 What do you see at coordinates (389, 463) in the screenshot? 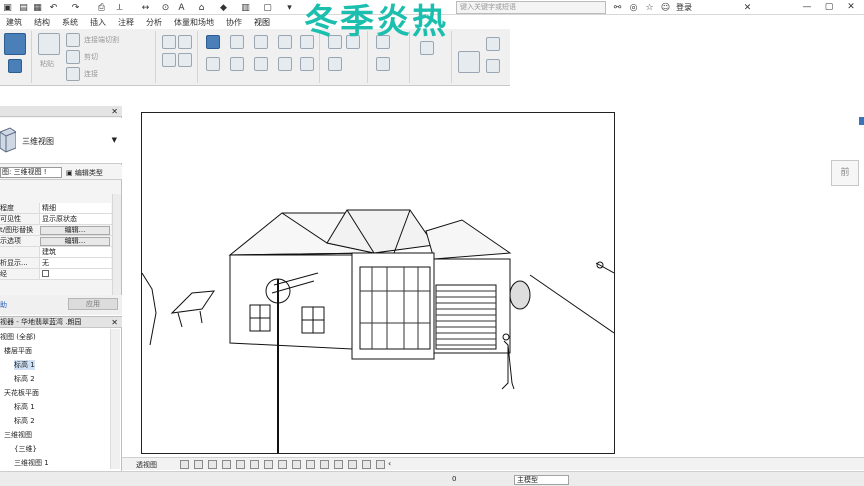
I see `chevron-left-icon: ‹` at bounding box center [389, 463].